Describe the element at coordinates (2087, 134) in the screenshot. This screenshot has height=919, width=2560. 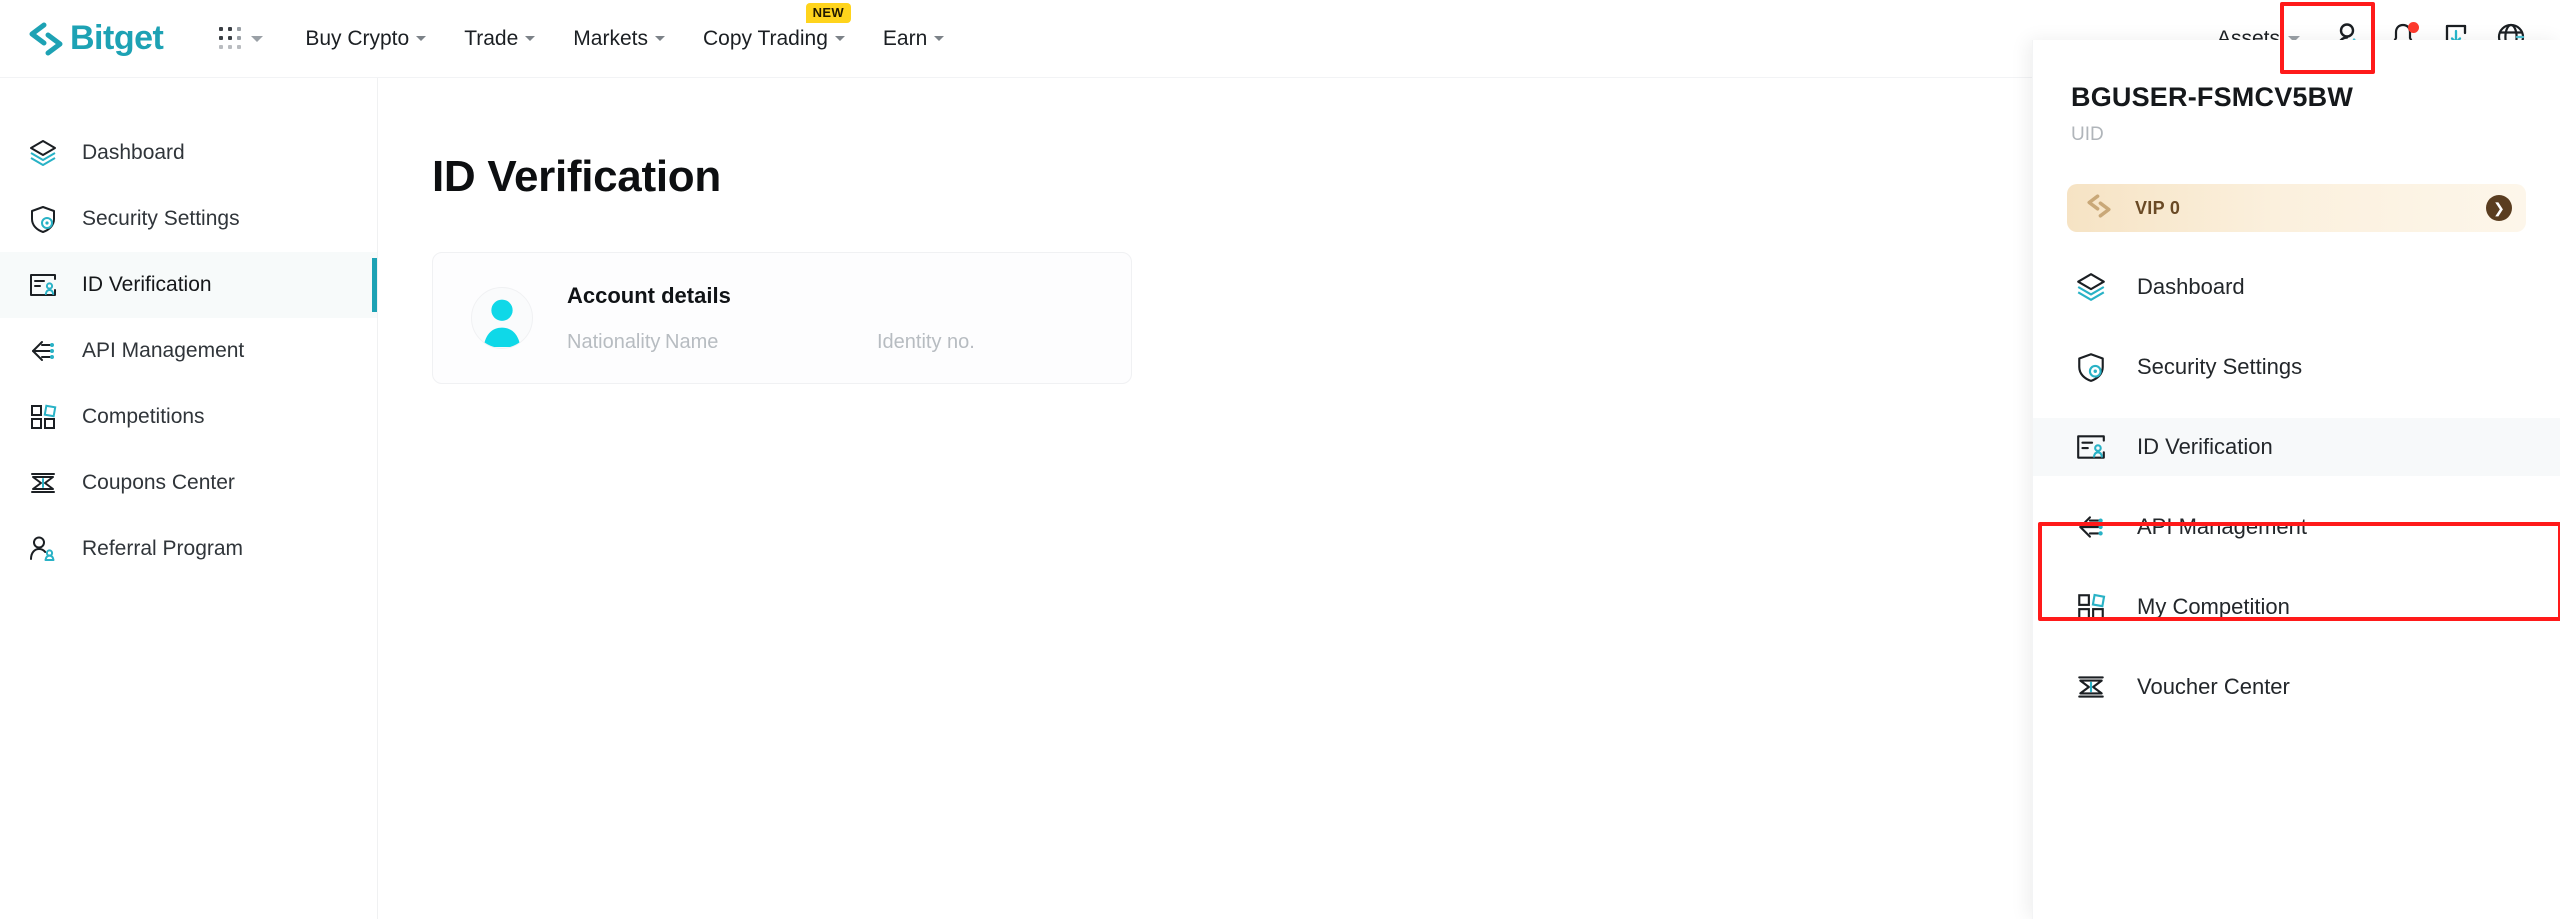
I see `dropdown-uid-label: UID` at that location.